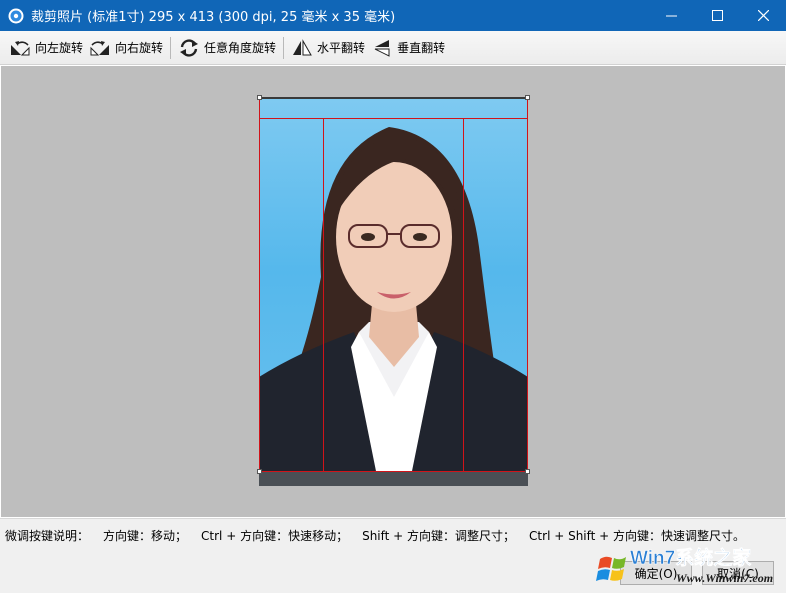  I want to click on flip-vertical-button: 垂直翻转, so click(408, 48).